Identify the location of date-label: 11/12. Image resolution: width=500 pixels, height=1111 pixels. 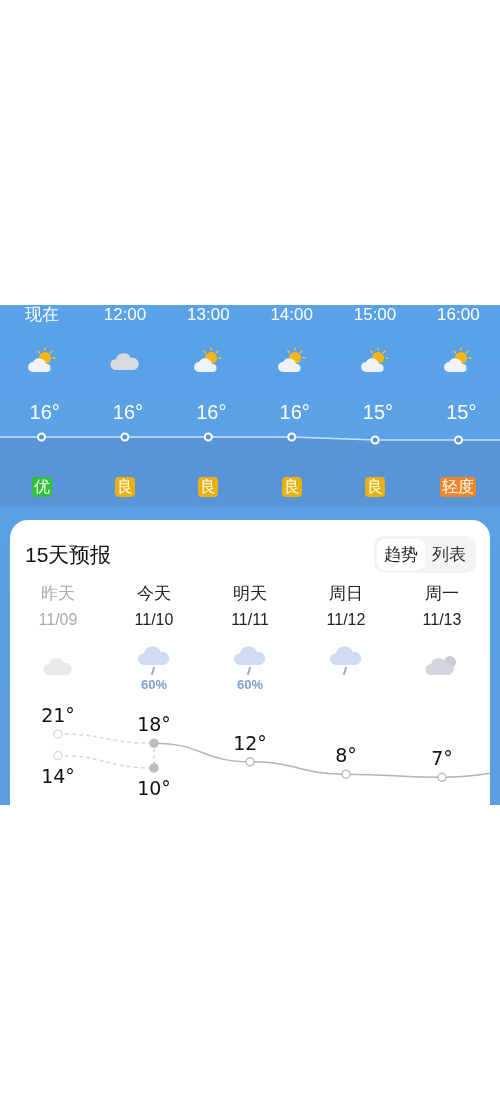
(346, 620).